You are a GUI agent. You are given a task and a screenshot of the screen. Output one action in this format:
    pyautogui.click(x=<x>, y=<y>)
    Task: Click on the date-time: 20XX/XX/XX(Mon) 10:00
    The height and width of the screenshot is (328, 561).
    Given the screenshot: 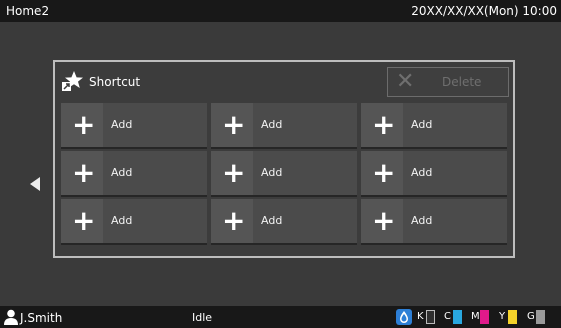 What is the action you would take?
    pyautogui.click(x=484, y=11)
    